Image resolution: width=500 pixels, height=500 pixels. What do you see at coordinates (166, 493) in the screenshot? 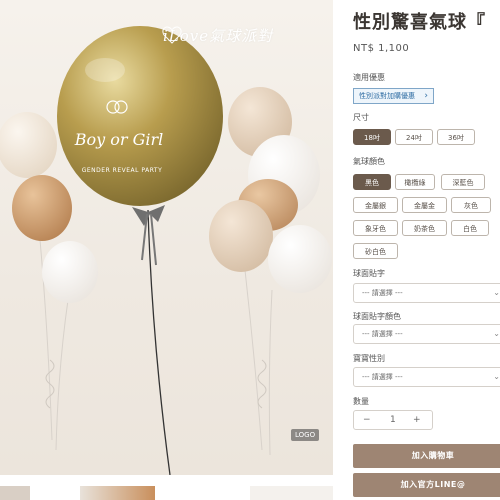
I see `thumbnail-strip` at bounding box center [166, 493].